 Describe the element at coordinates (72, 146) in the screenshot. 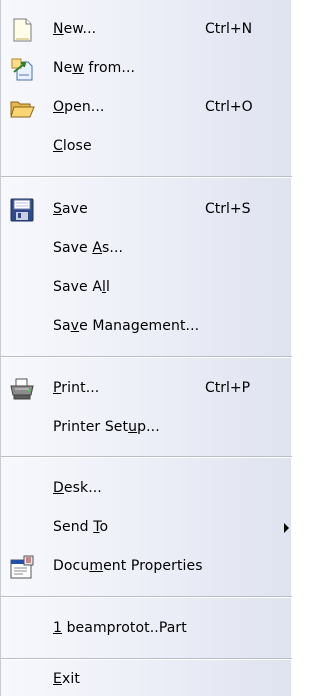

I see `menu-item-label: Close` at that location.